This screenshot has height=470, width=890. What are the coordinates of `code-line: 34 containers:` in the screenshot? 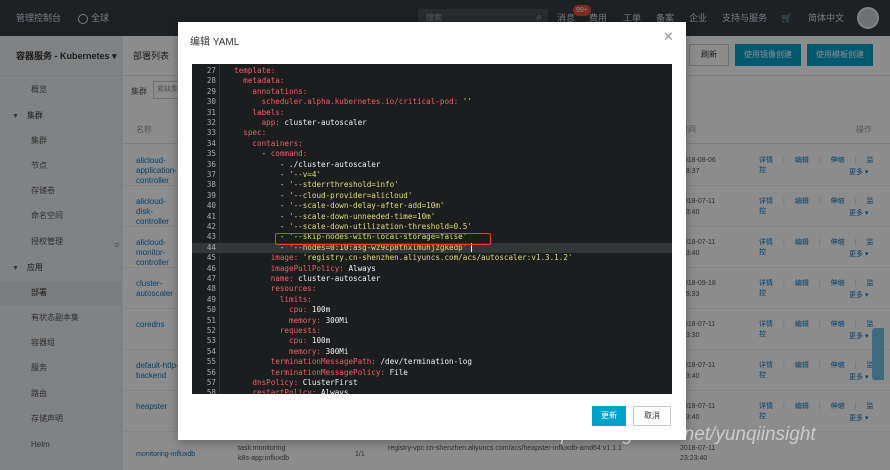 It's located at (432, 144).